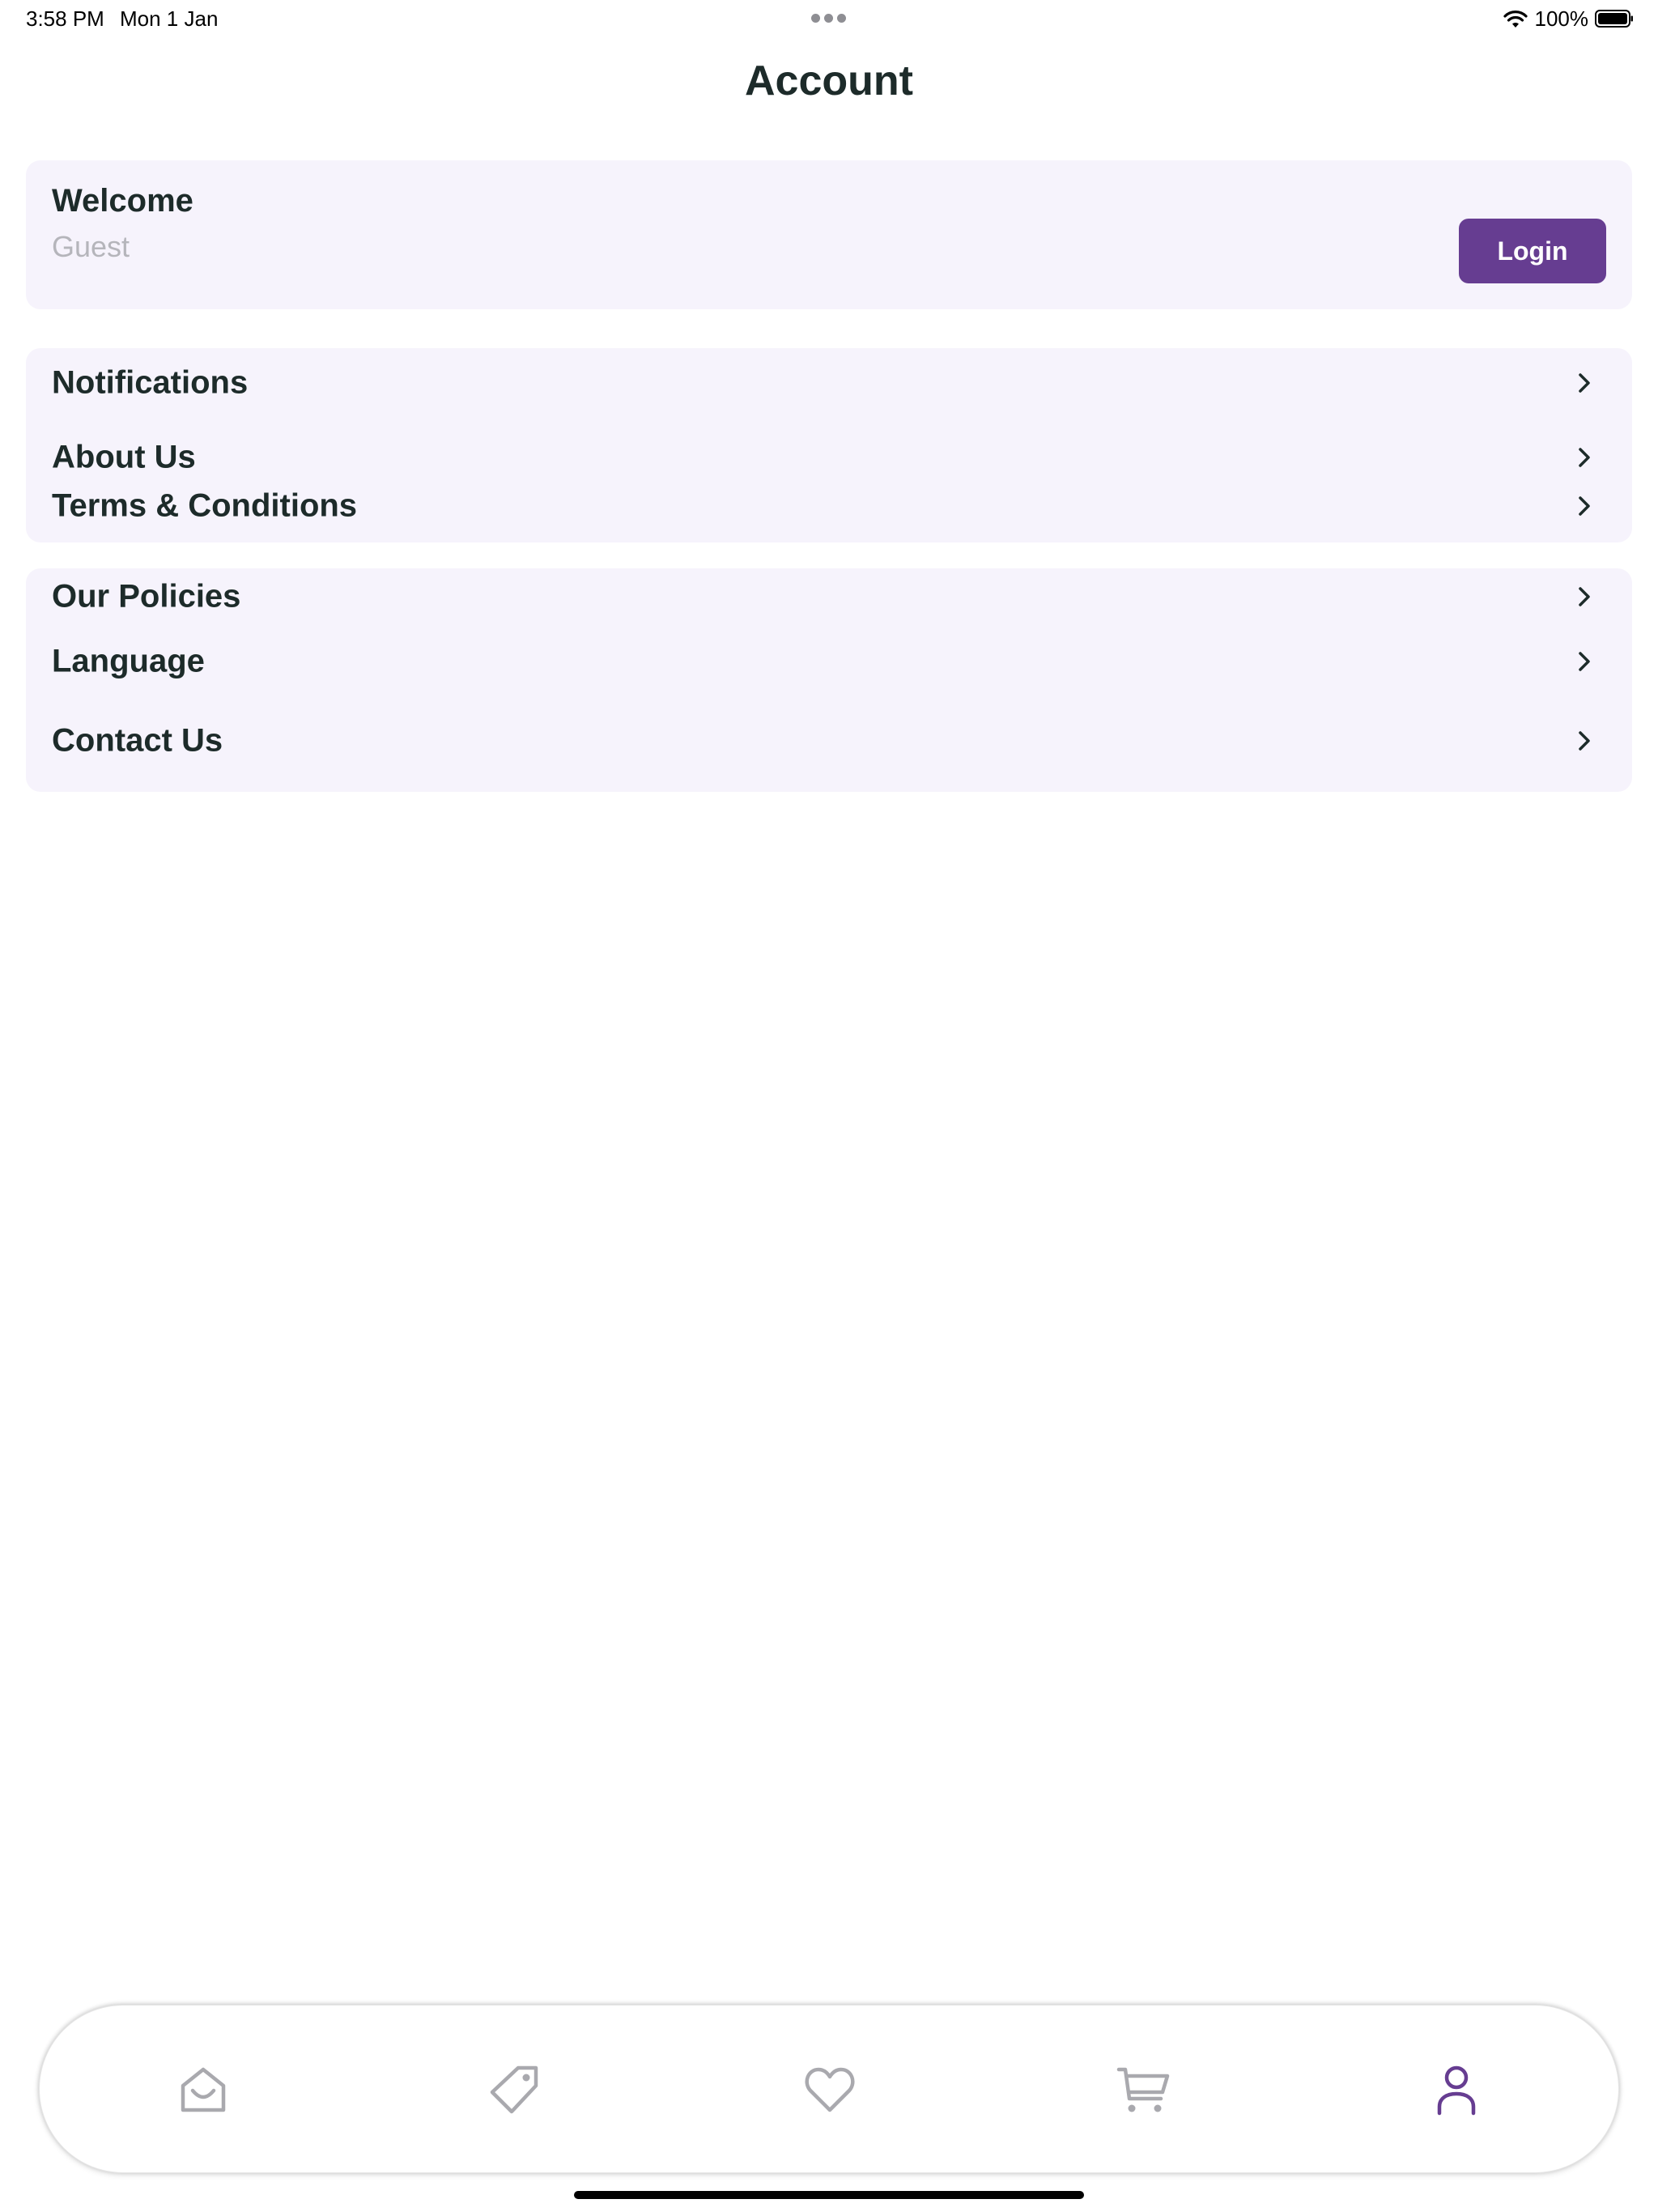 This screenshot has width=1658, height=2212. What do you see at coordinates (829, 81) in the screenshot?
I see `page-title: Account` at bounding box center [829, 81].